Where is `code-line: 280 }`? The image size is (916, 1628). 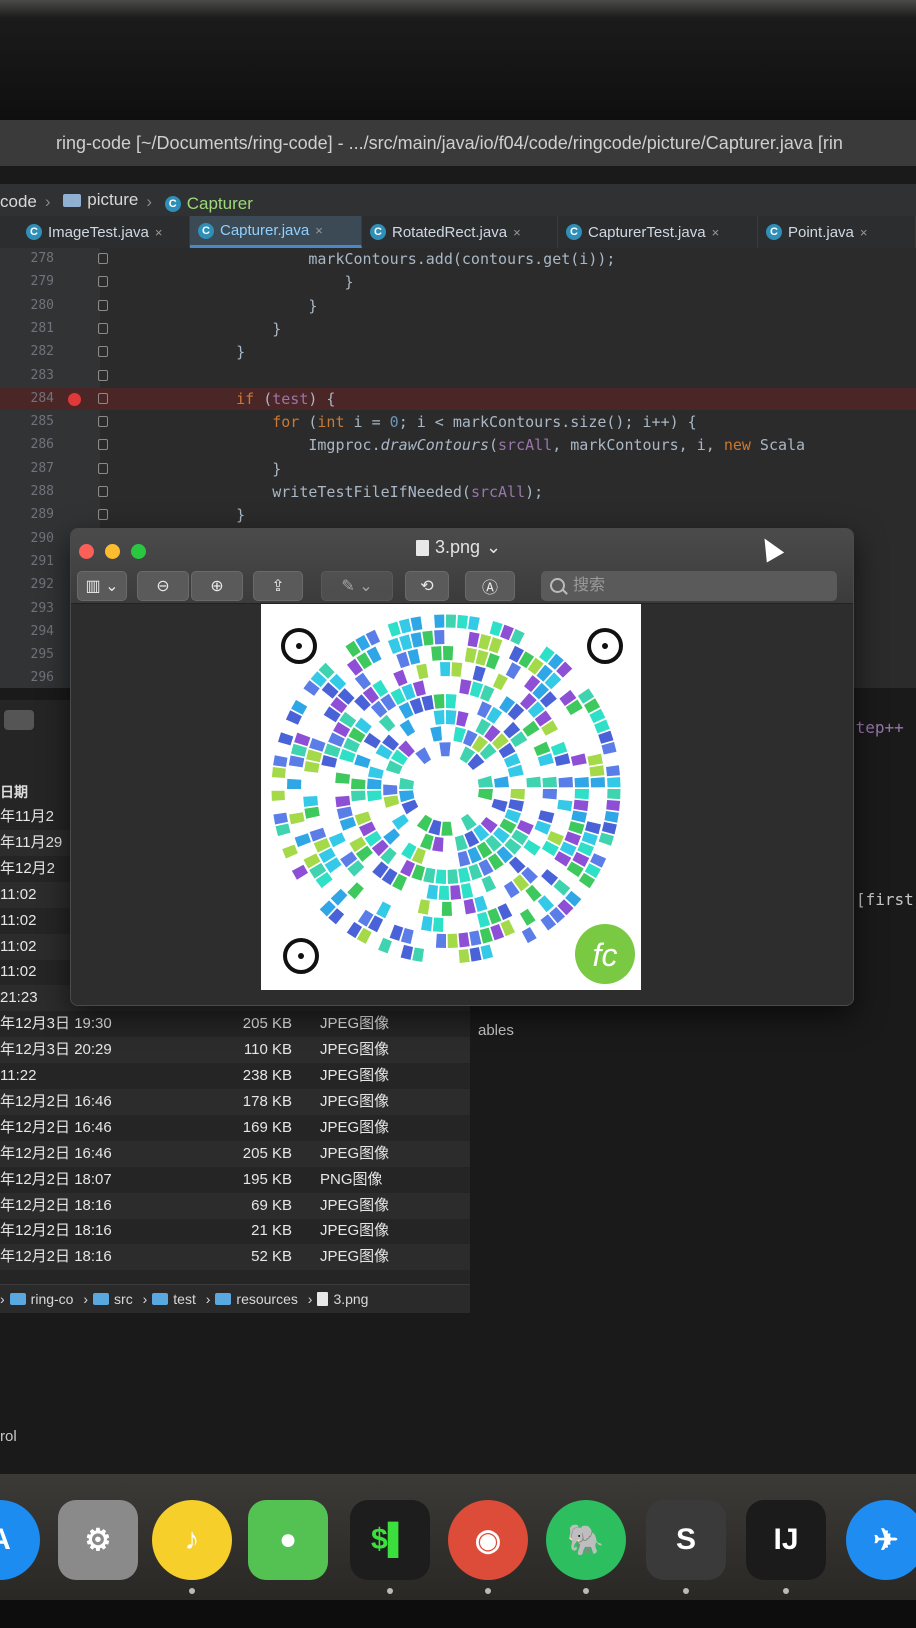 code-line: 280 } is located at coordinates (458, 306).